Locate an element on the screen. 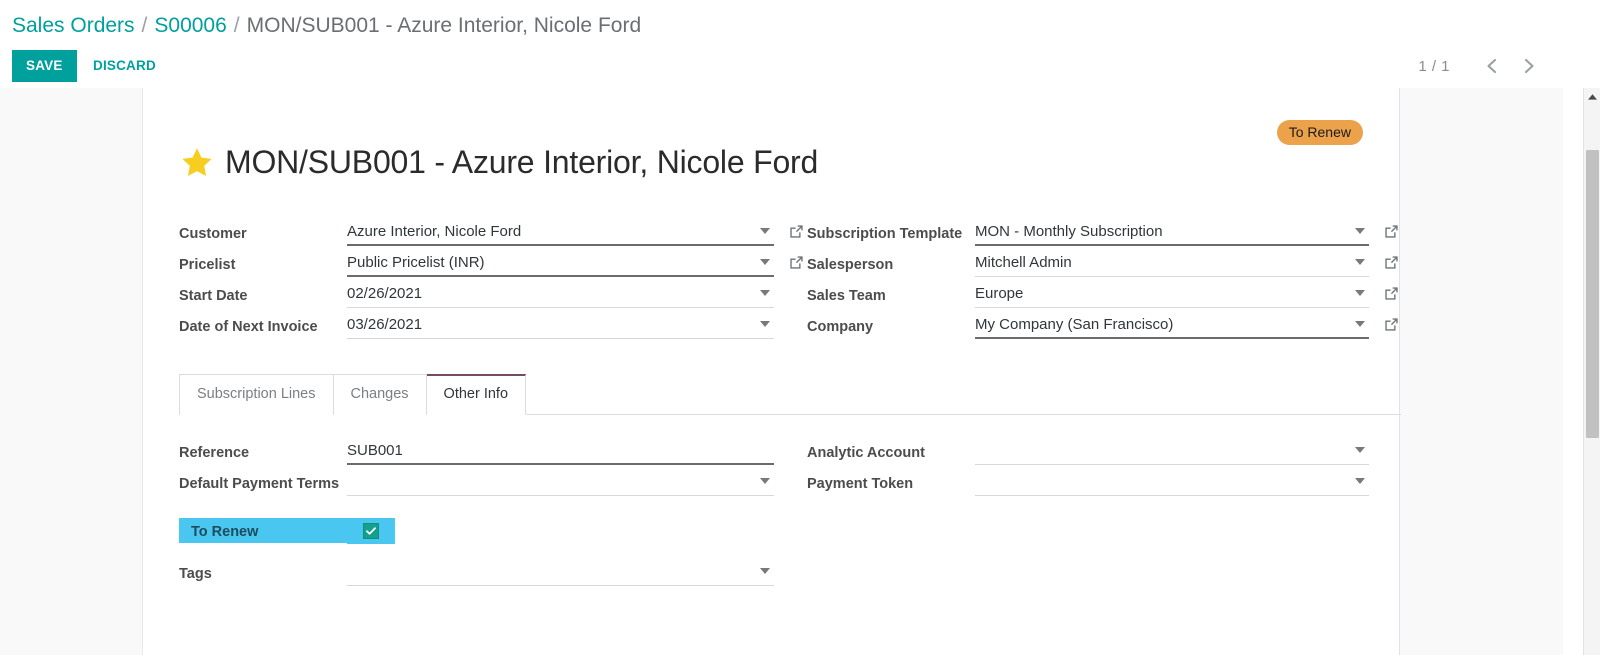 This screenshot has width=1600, height=655. label-customer: Customer is located at coordinates (213, 234).